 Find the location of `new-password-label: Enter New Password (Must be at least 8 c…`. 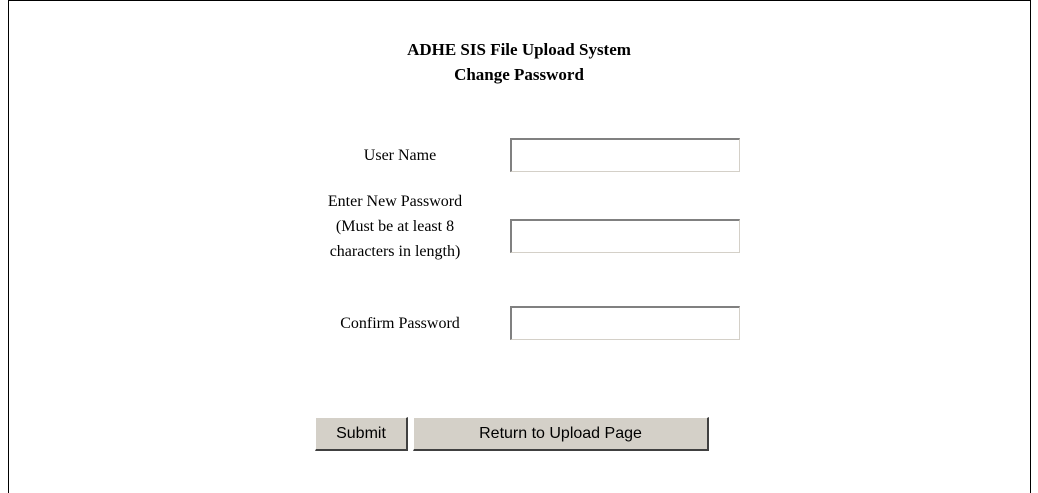

new-password-label: Enter New Password (Must be at least 8 c… is located at coordinates (395, 226).